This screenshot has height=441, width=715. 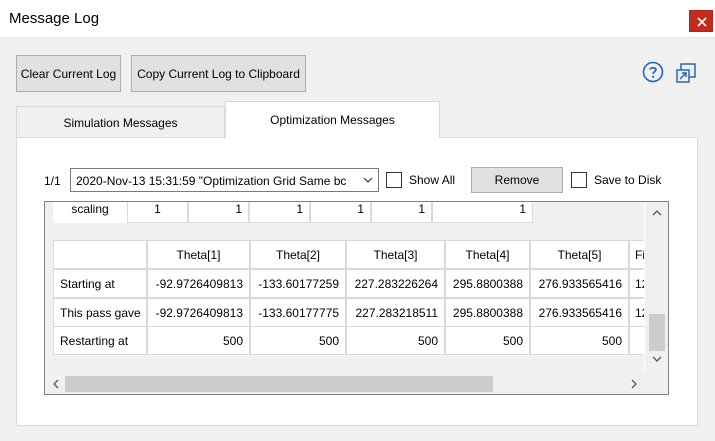 I want to click on table-cell: -133.60177259, so click(x=298, y=283).